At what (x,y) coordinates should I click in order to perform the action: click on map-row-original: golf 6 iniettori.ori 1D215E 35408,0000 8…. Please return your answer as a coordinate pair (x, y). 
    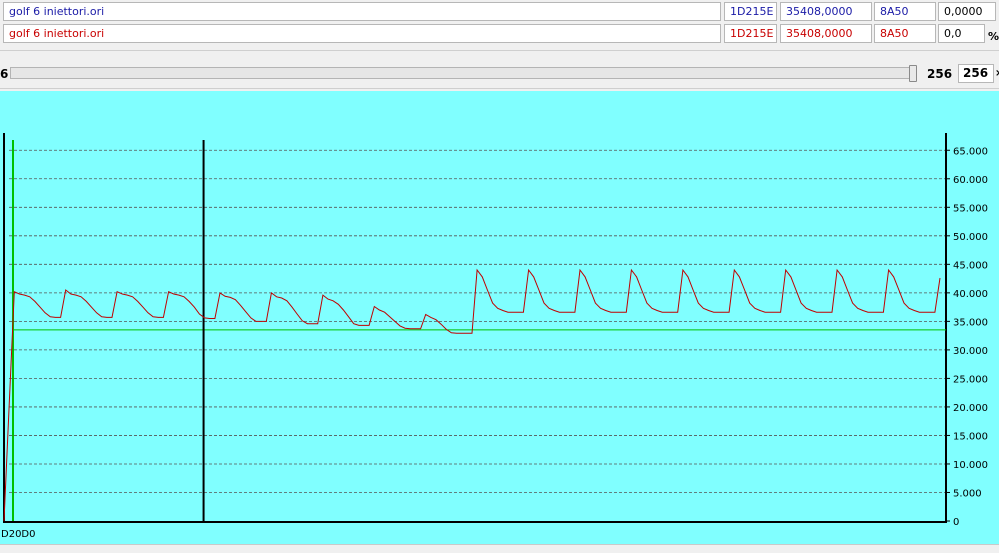
    Looking at the image, I should click on (499, 11).